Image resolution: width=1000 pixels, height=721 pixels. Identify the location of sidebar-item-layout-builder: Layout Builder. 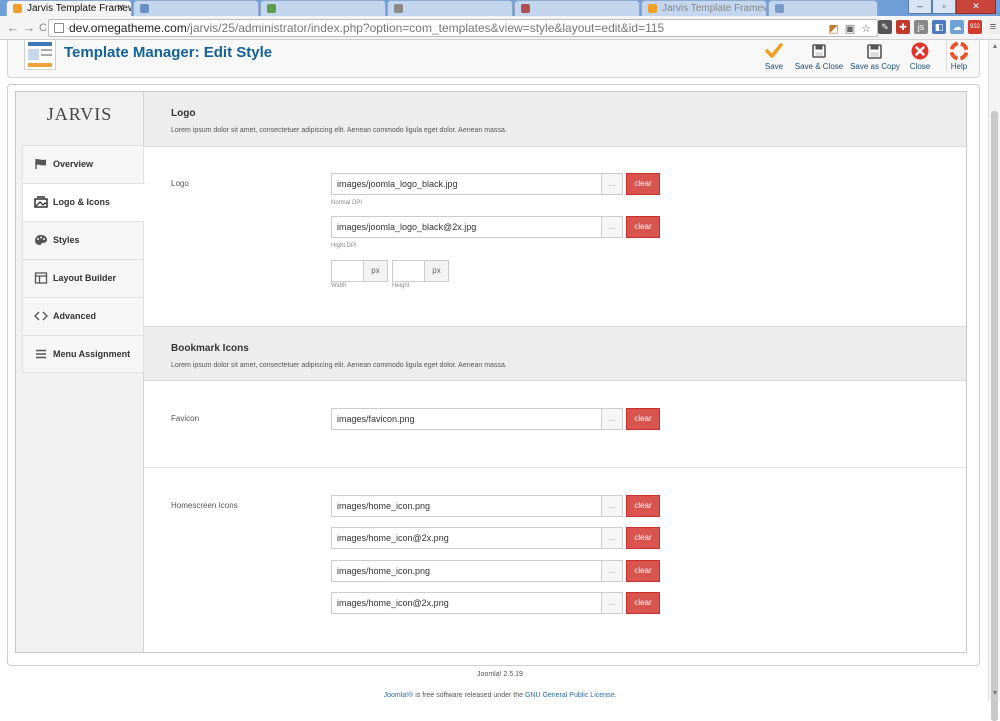
(83, 278).